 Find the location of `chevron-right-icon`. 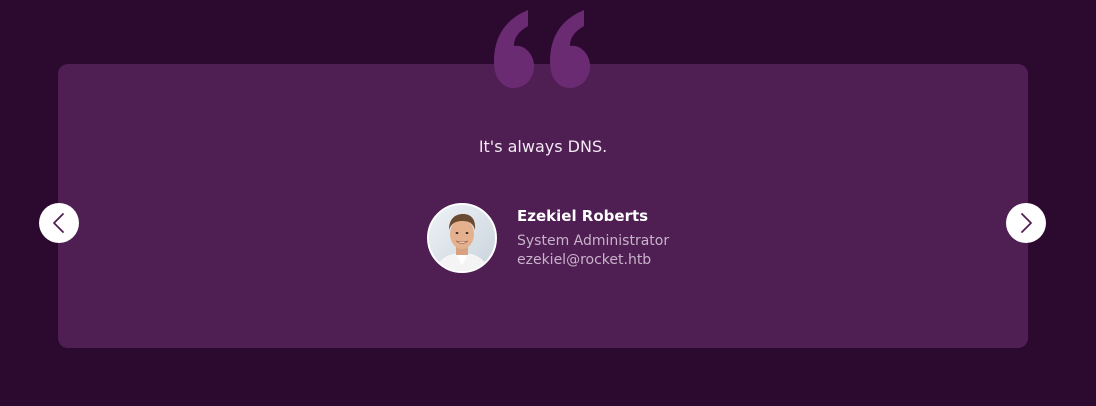

chevron-right-icon is located at coordinates (1026, 223).